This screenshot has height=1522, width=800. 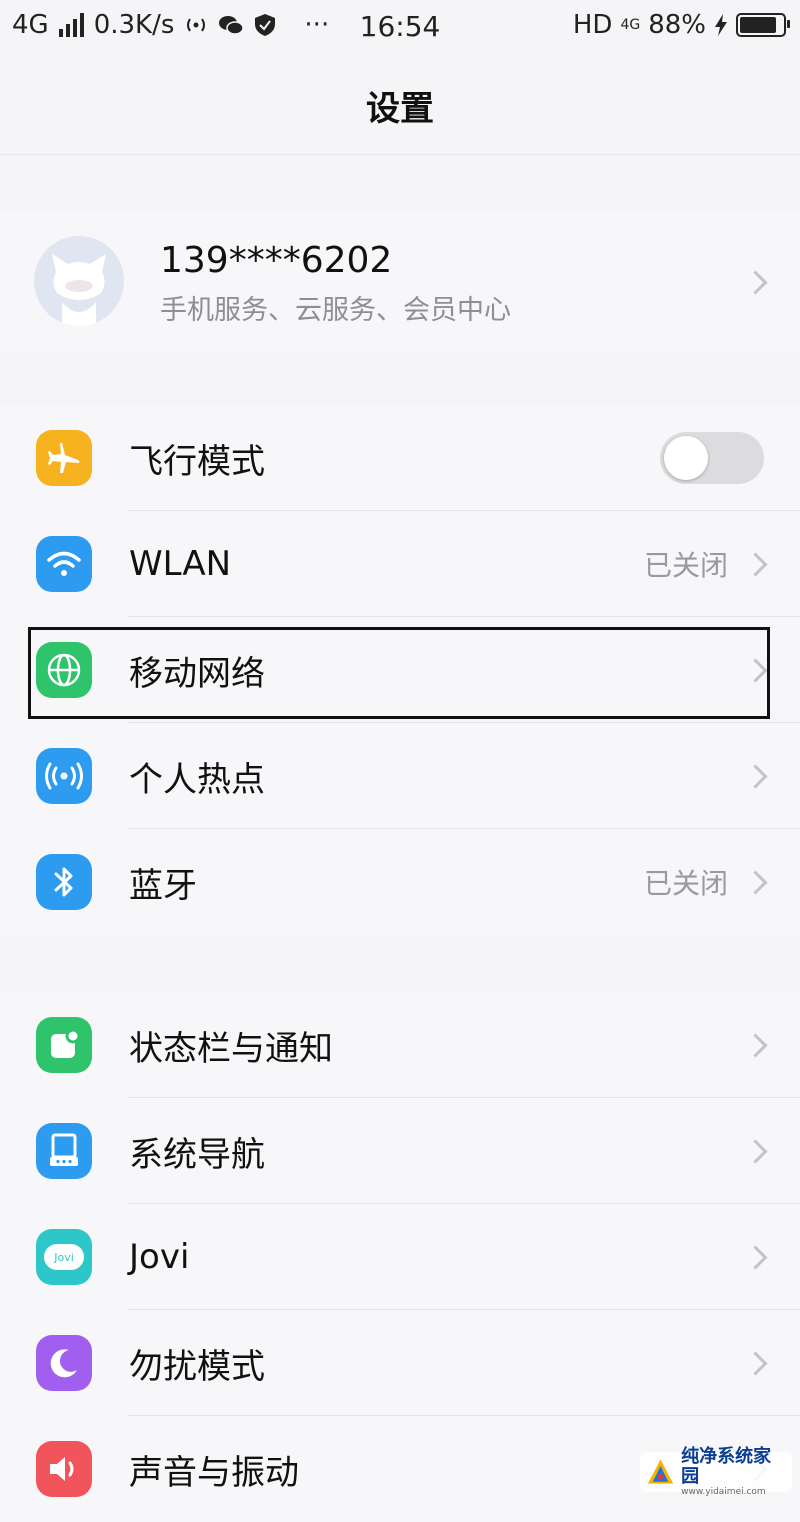 I want to click on row-label: 状态栏与通知, so click(x=231, y=1048).